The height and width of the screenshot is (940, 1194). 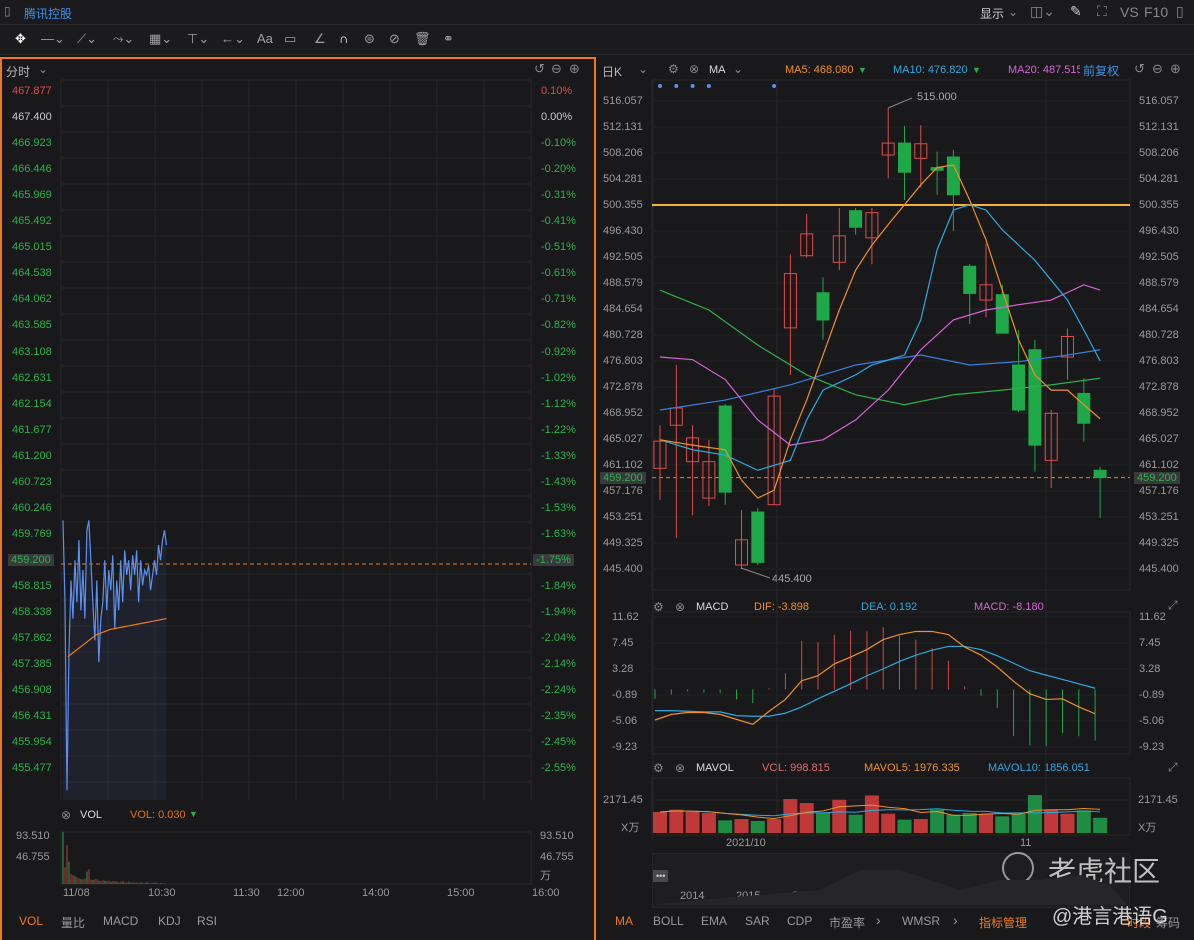 What do you see at coordinates (875, 681) in the screenshot?
I see `dea-line` at bounding box center [875, 681].